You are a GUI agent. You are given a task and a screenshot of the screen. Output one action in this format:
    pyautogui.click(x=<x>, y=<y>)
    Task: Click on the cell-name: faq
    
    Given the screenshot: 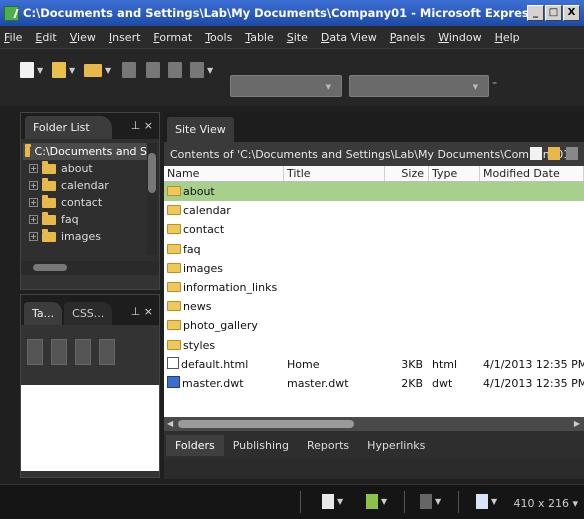 What is the action you would take?
    pyautogui.click(x=224, y=249)
    